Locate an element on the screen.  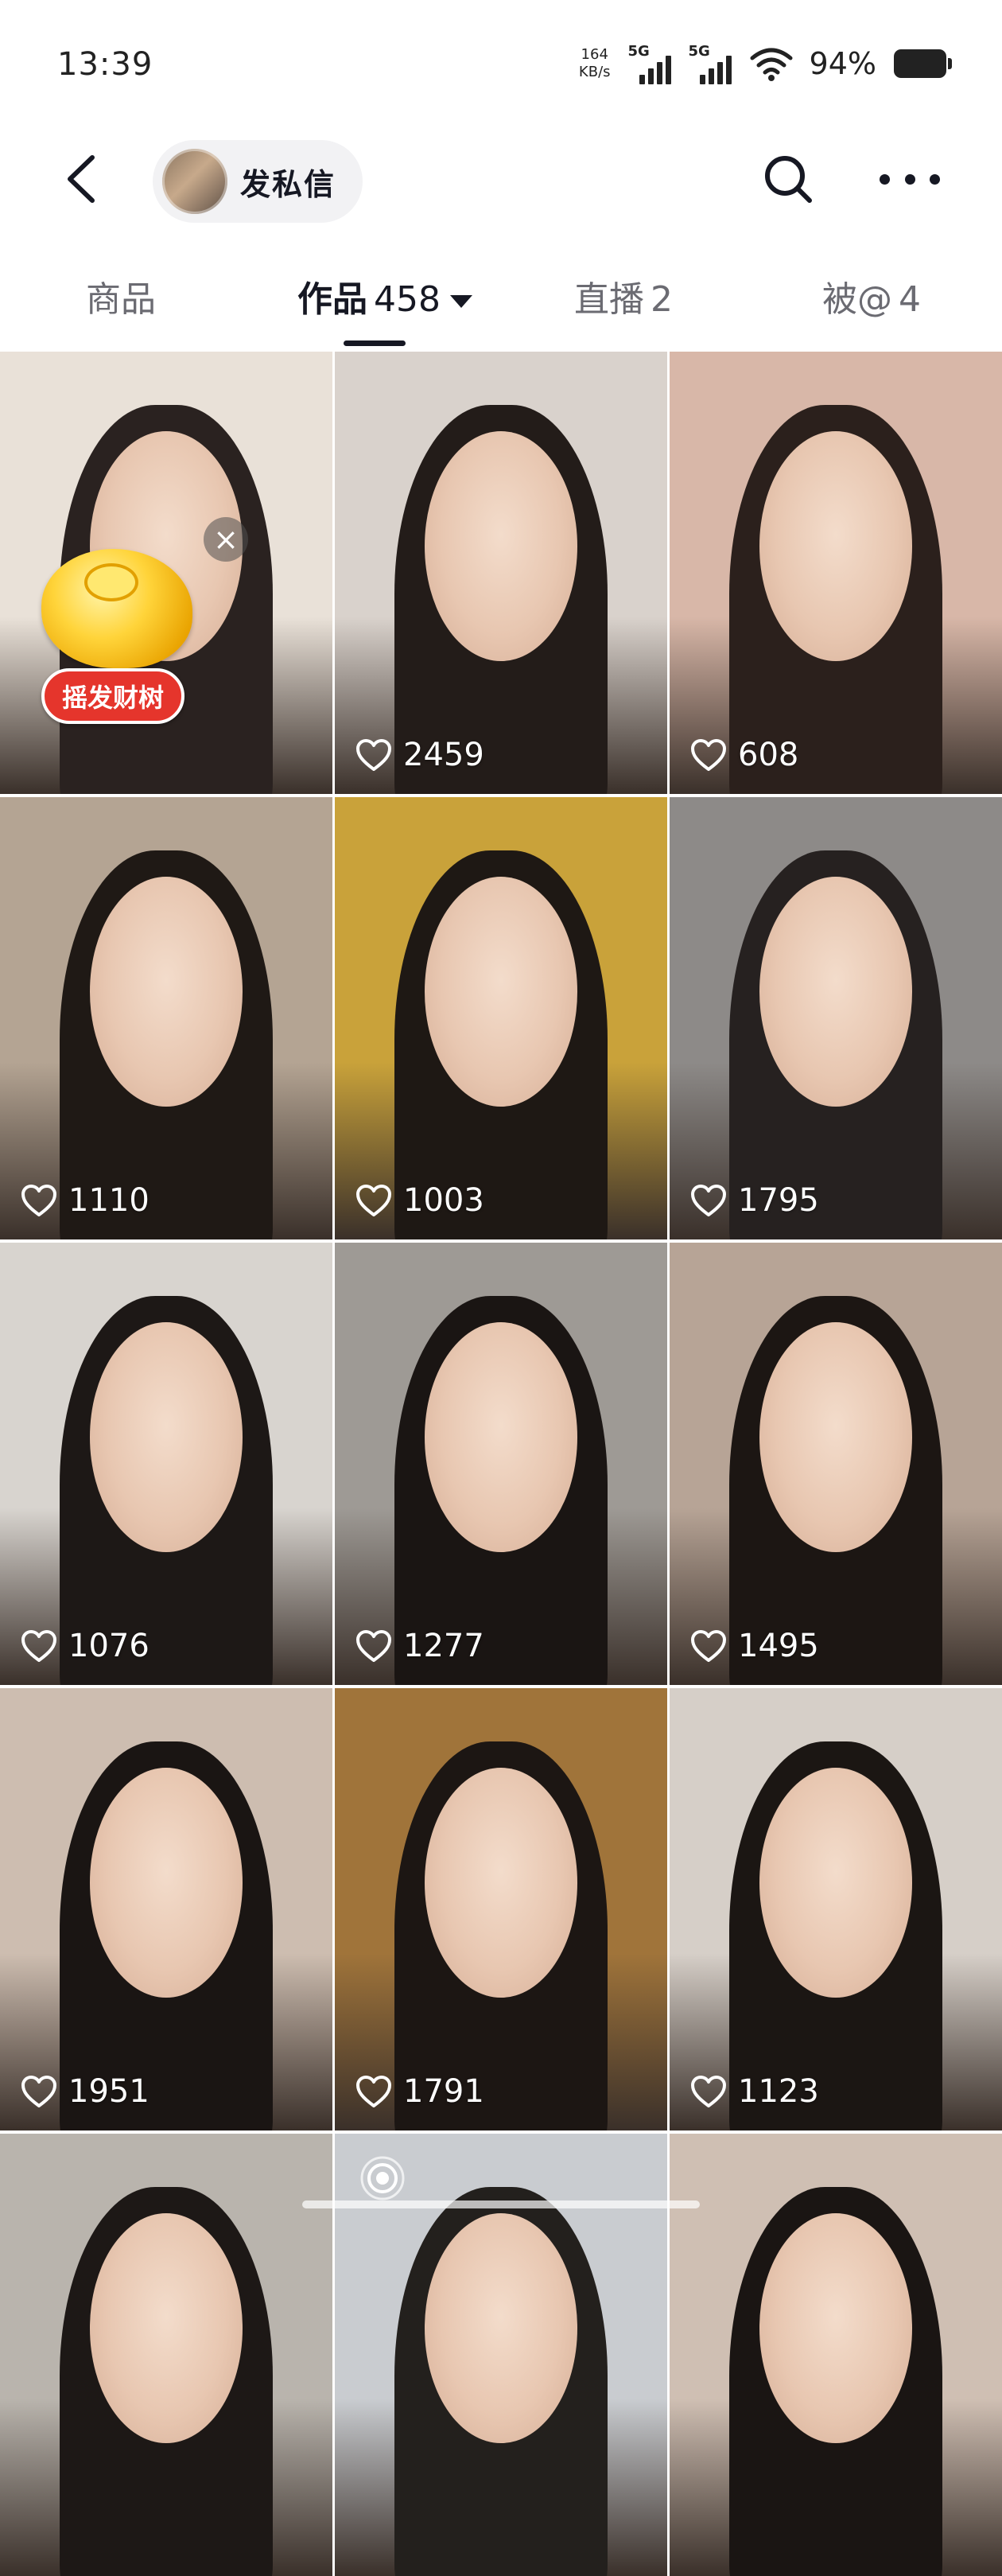
video-thumbnail: 1951 is located at coordinates (166, 1909).